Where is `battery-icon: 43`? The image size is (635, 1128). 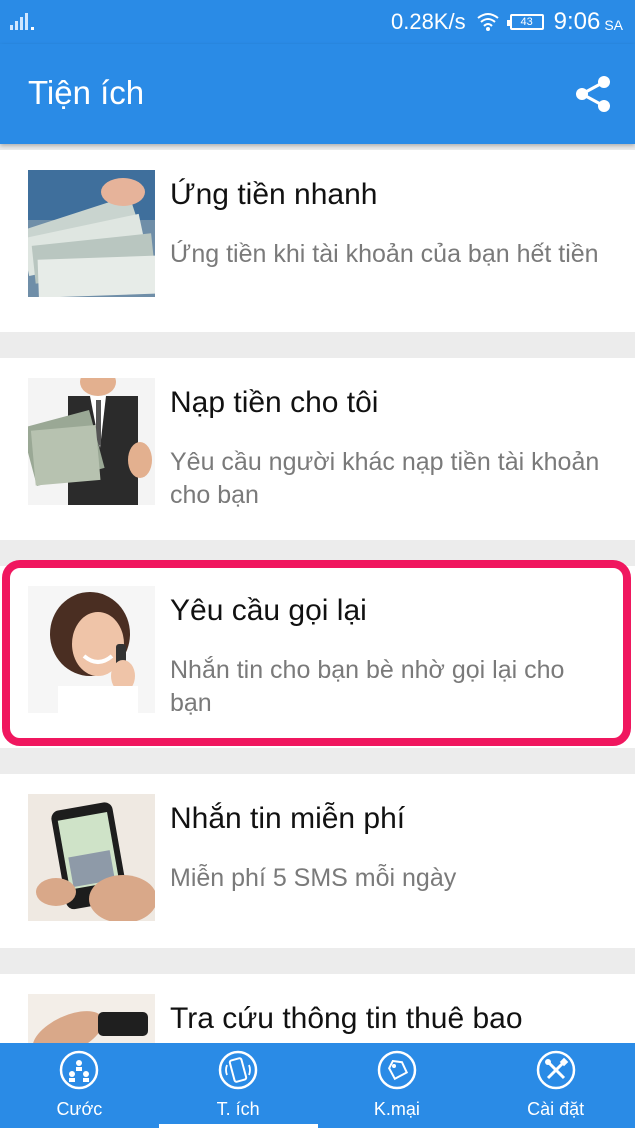 battery-icon: 43 is located at coordinates (525, 22).